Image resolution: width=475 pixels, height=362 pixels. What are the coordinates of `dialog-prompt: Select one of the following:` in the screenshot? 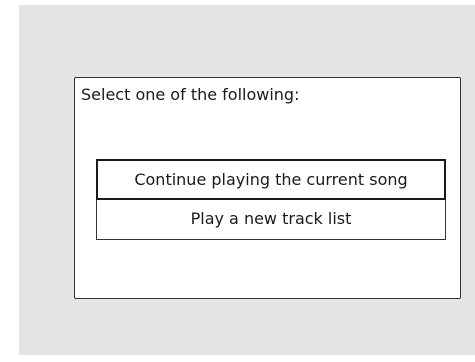 It's located at (190, 94).